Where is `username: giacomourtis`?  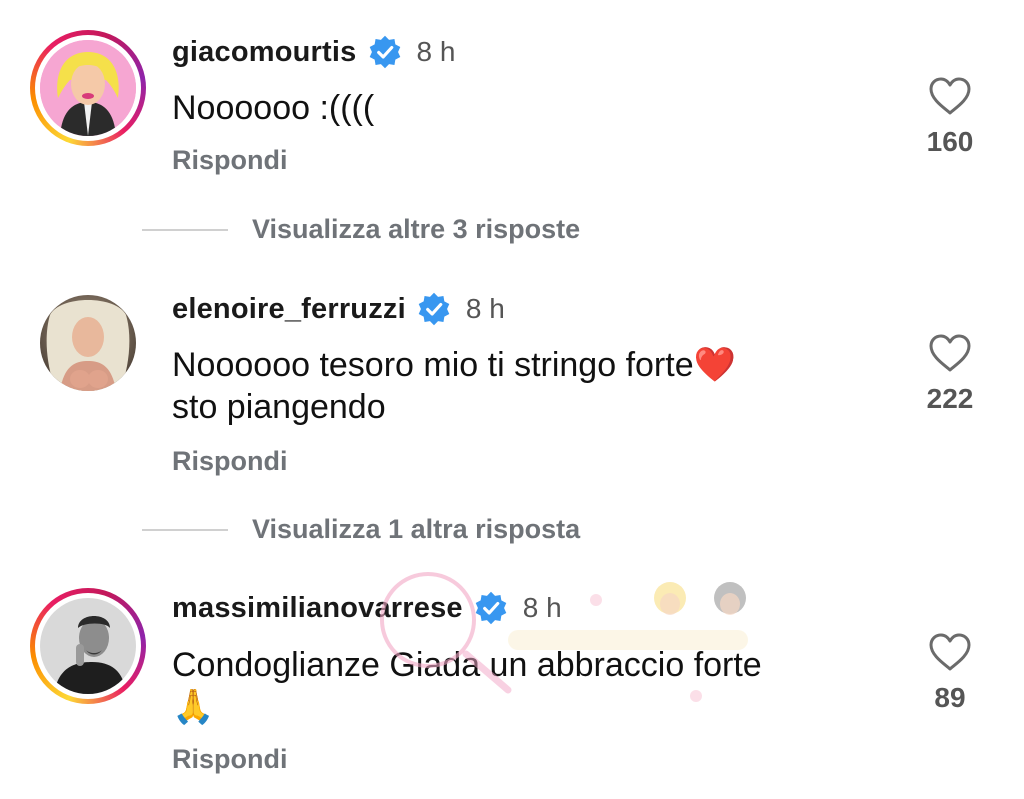 username: giacomourtis is located at coordinates (264, 52).